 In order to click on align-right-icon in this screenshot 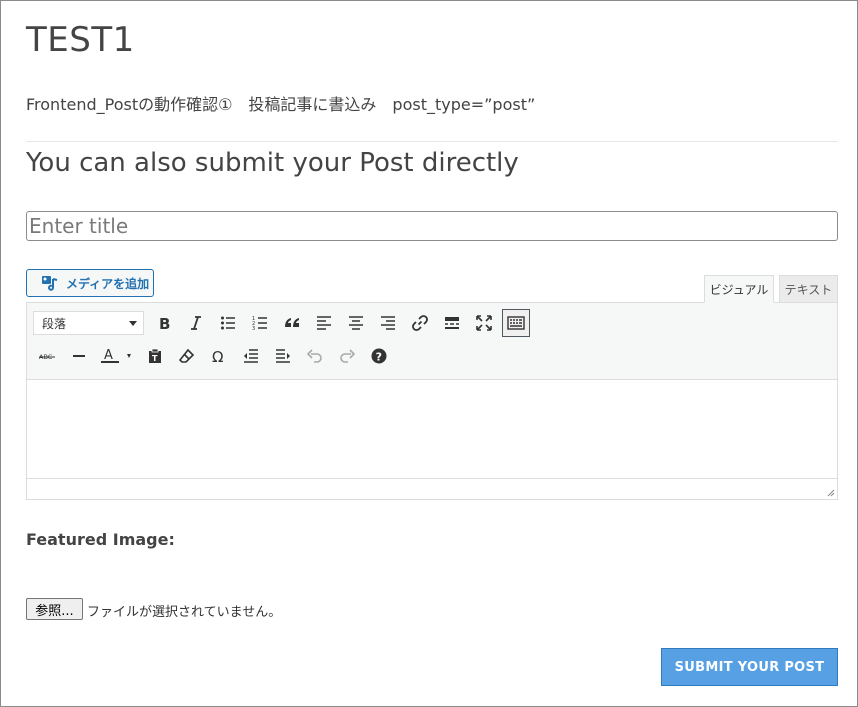, I will do `click(388, 323)`.